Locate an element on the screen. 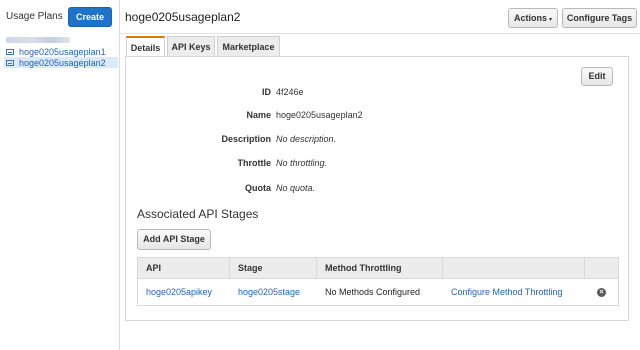 The image size is (640, 350). column-header-remove is located at coordinates (601, 268).